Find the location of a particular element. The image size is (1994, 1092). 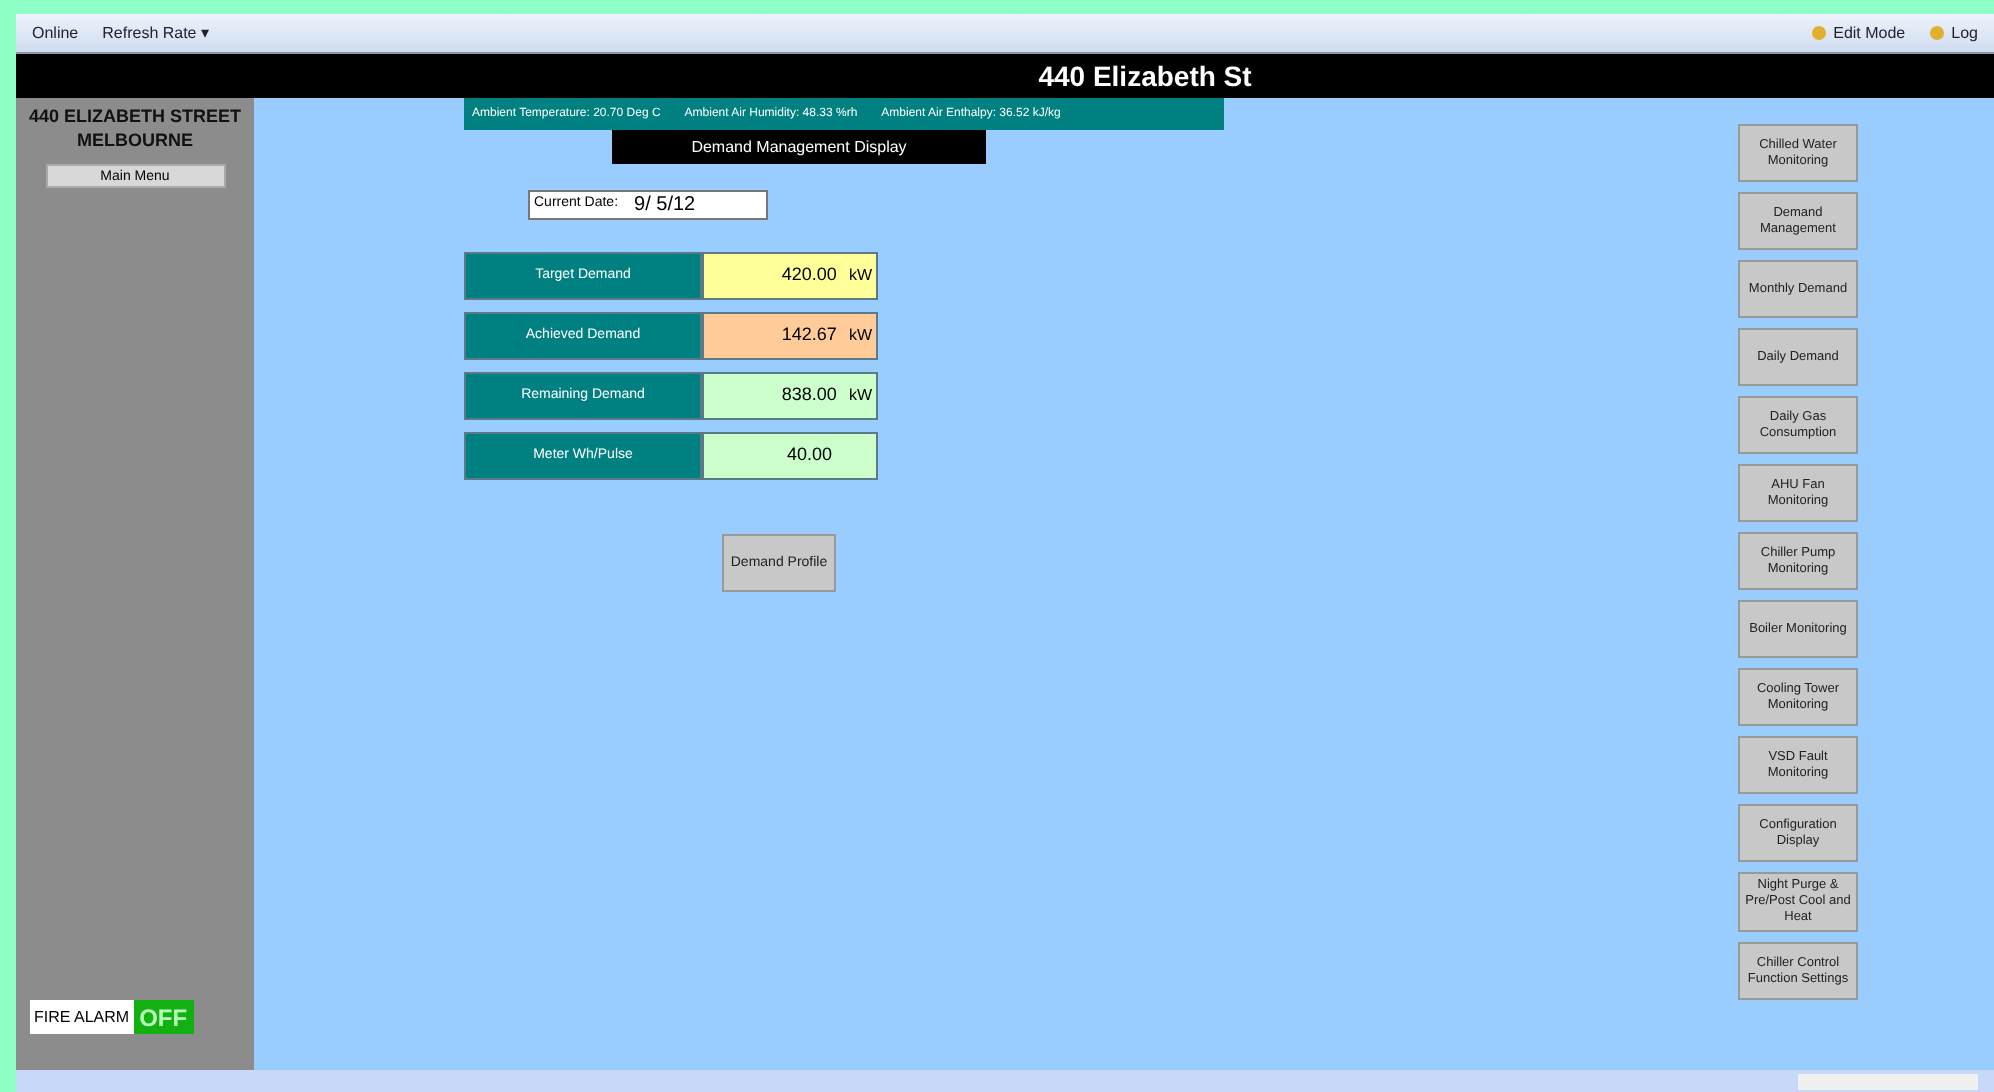

toolbar-menu-item: Refresh Rate ▾ is located at coordinates (155, 33).